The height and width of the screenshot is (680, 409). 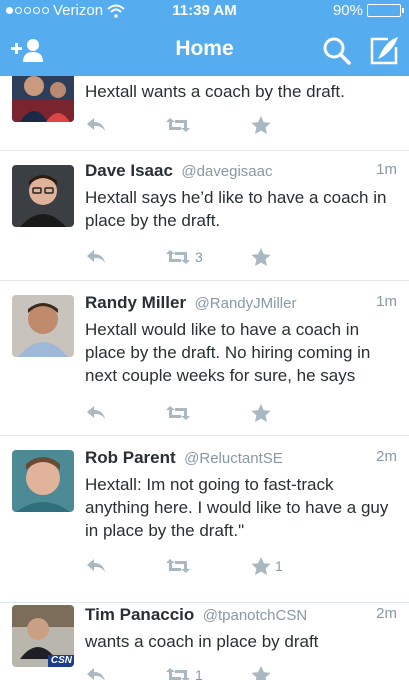 I want to click on battery-status: 90%, so click(x=368, y=10).